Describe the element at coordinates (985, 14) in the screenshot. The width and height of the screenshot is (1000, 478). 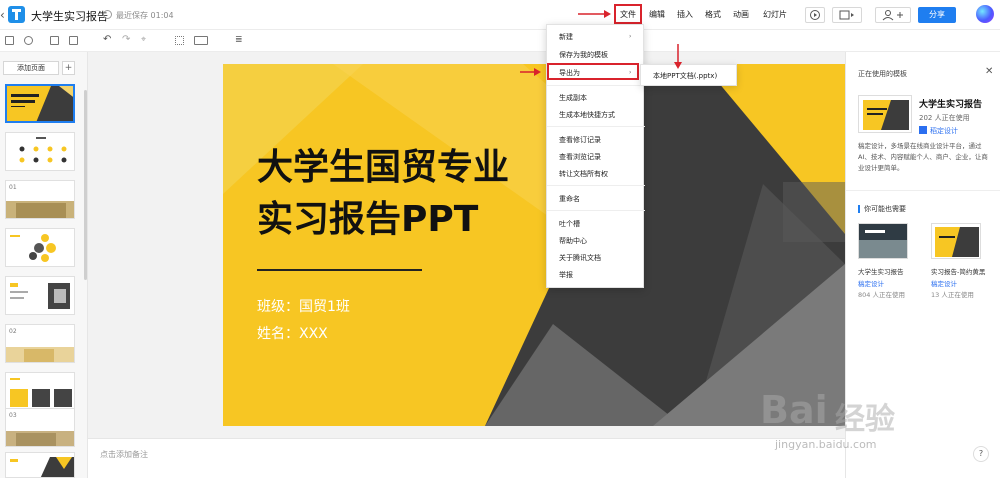
I see `user-avatar` at that location.